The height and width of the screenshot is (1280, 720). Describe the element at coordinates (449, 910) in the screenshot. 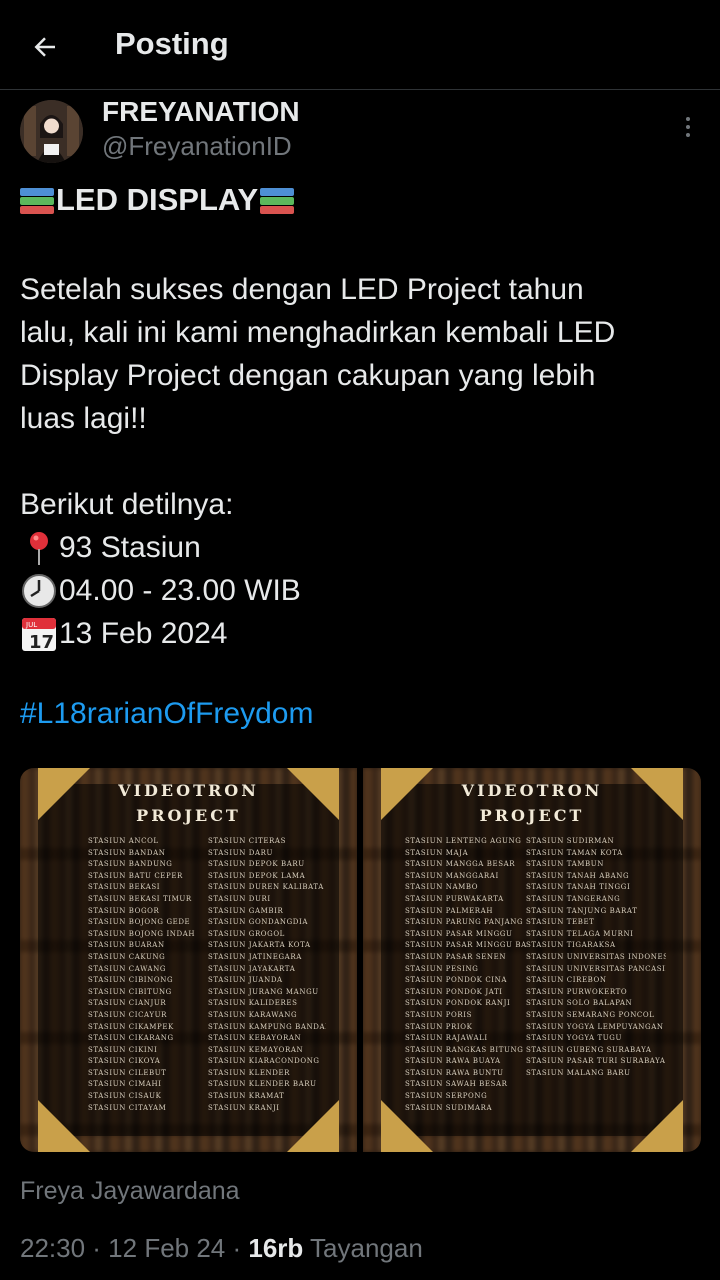

I see `station-name: Stasiun Palmerah` at that location.